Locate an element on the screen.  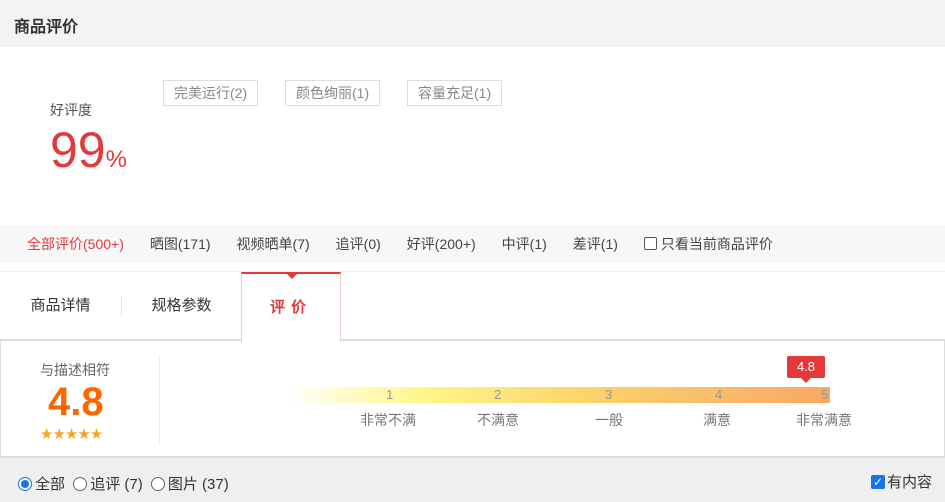
scale-number: 4 is located at coordinates (719, 394).